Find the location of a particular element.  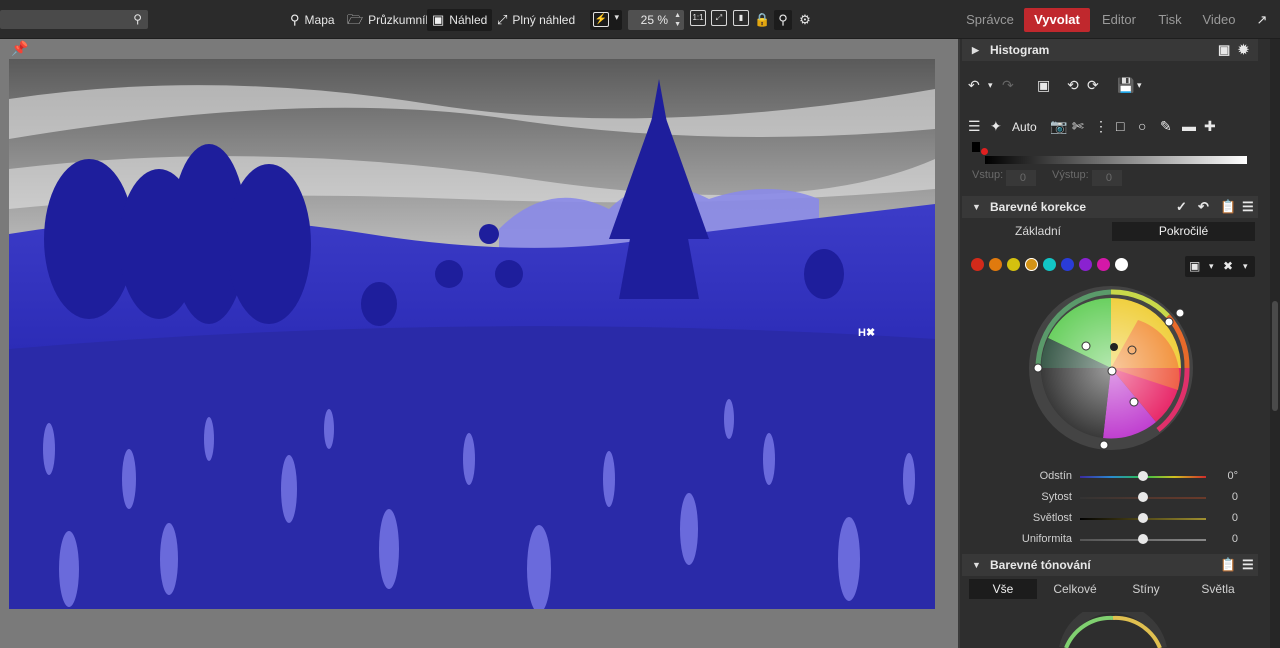

sliders-icon: ☰ is located at coordinates (974, 126).